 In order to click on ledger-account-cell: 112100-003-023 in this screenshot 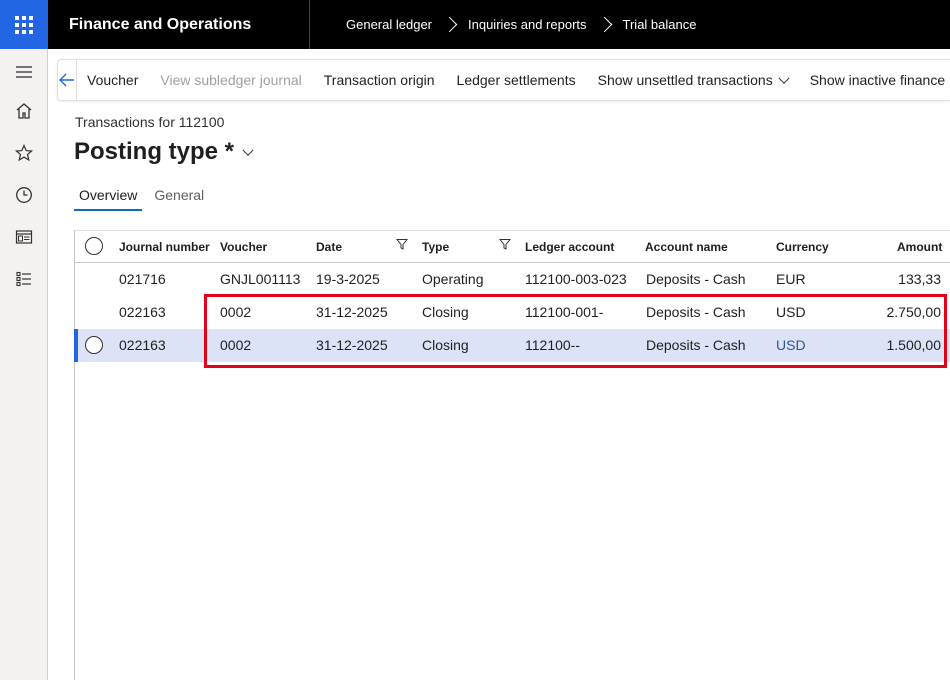, I will do `click(576, 279)`.